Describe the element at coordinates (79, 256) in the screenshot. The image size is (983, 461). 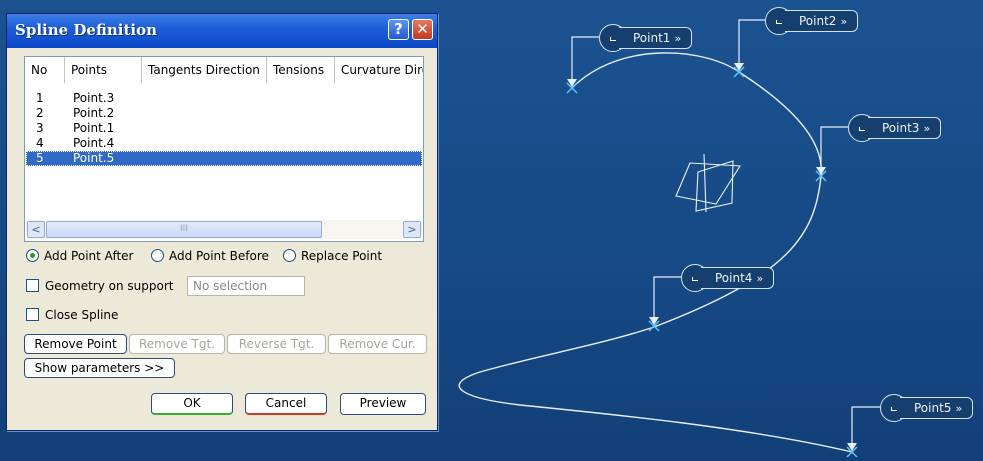
I see `radio-add-point-after: Add Point After` at that location.